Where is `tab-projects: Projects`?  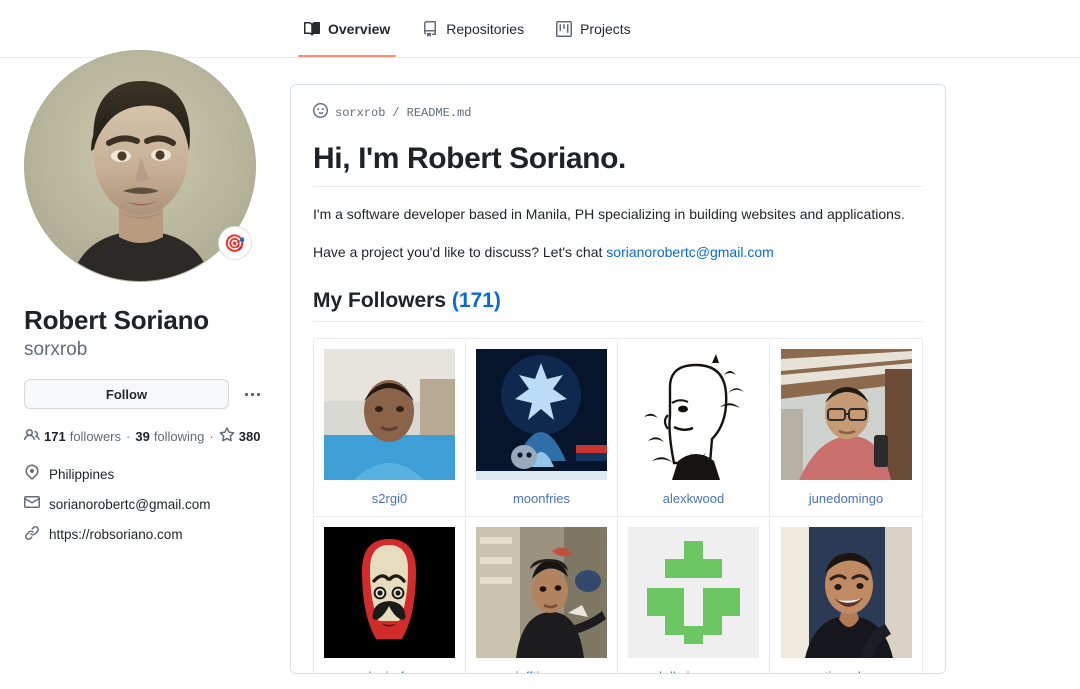
tab-projects: Projects is located at coordinates (593, 28).